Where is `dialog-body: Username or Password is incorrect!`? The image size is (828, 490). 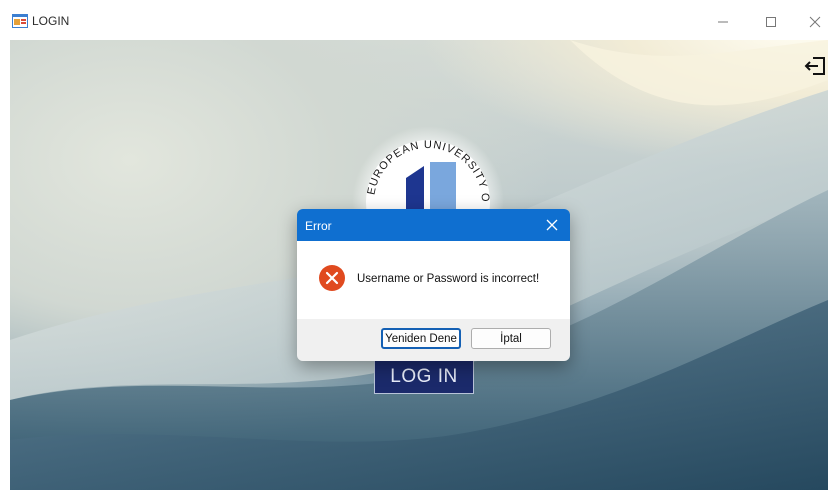 dialog-body: Username or Password is incorrect! is located at coordinates (433, 280).